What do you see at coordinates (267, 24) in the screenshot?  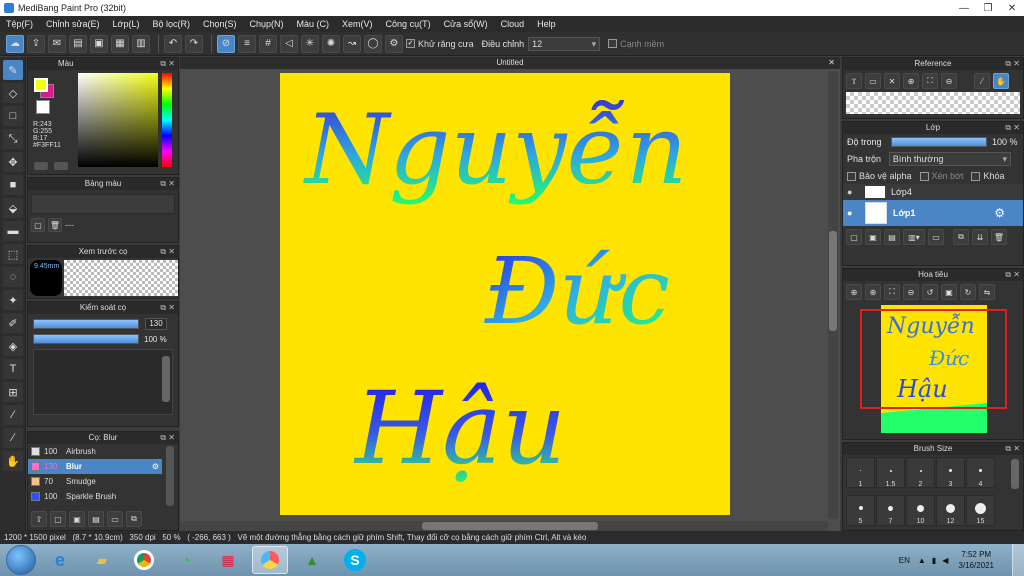 I see `menu-snap: Chụp(N)` at bounding box center [267, 24].